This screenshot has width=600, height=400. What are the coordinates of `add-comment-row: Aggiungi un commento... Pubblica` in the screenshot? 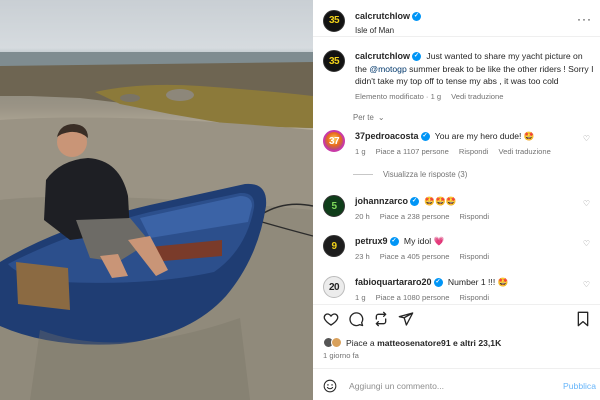 It's located at (456, 386).